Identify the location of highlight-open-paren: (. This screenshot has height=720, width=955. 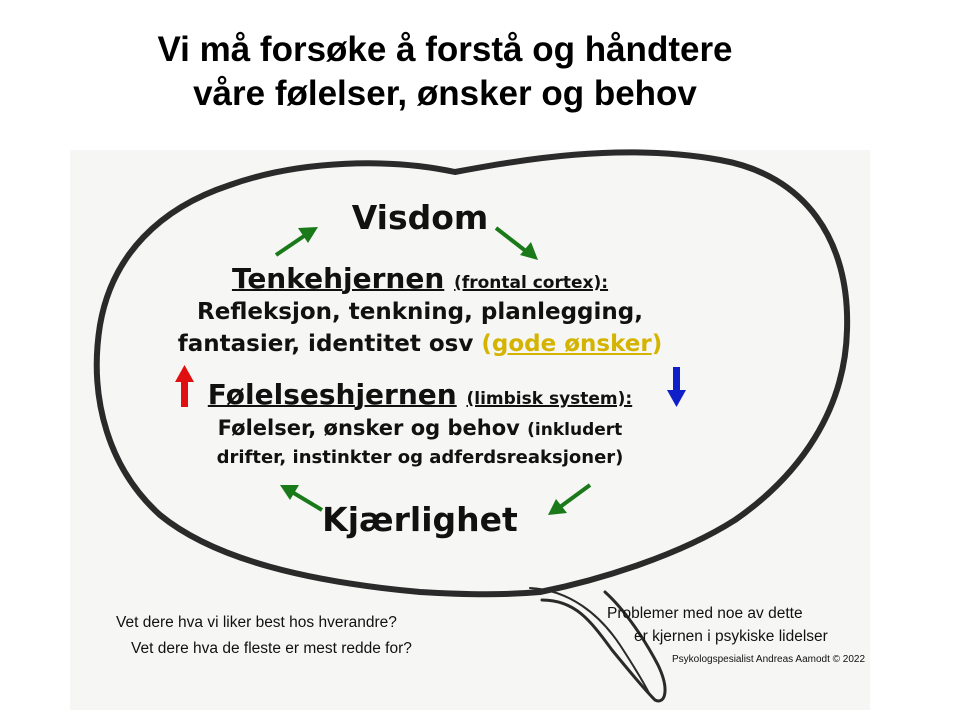
(486, 344).